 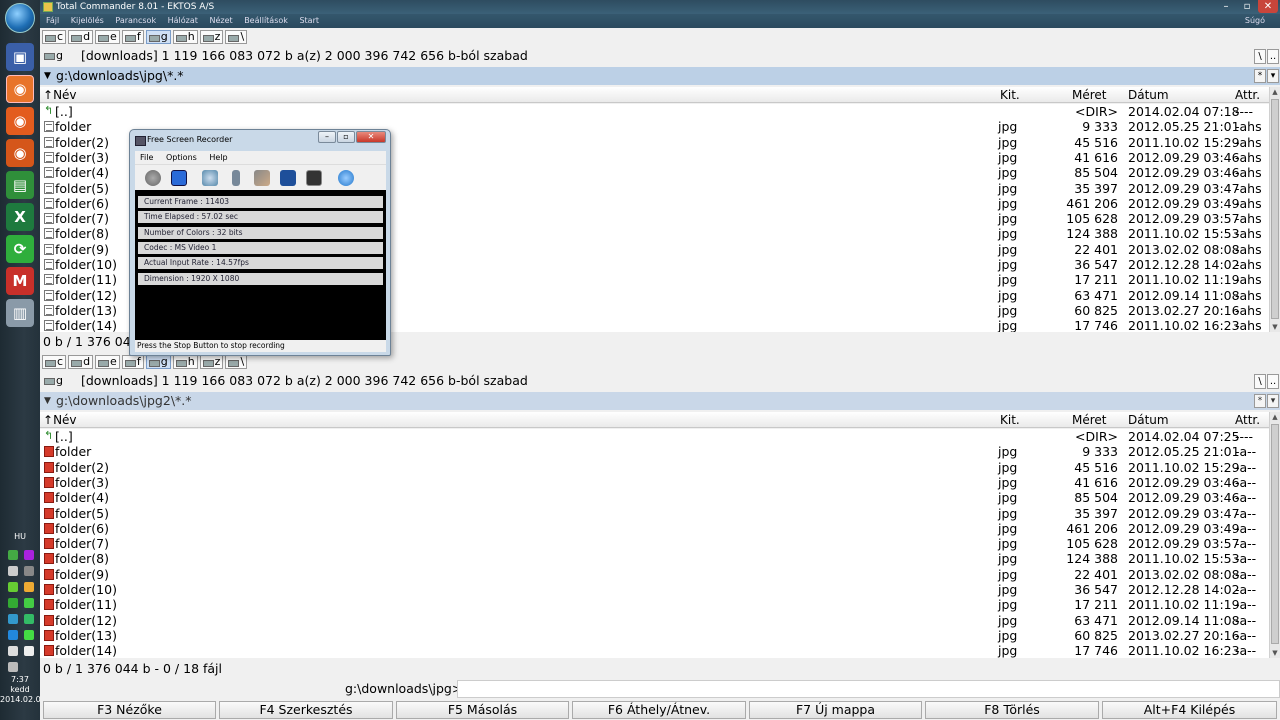 What do you see at coordinates (59, 381) in the screenshot?
I see `drive-select-bottom: g` at bounding box center [59, 381].